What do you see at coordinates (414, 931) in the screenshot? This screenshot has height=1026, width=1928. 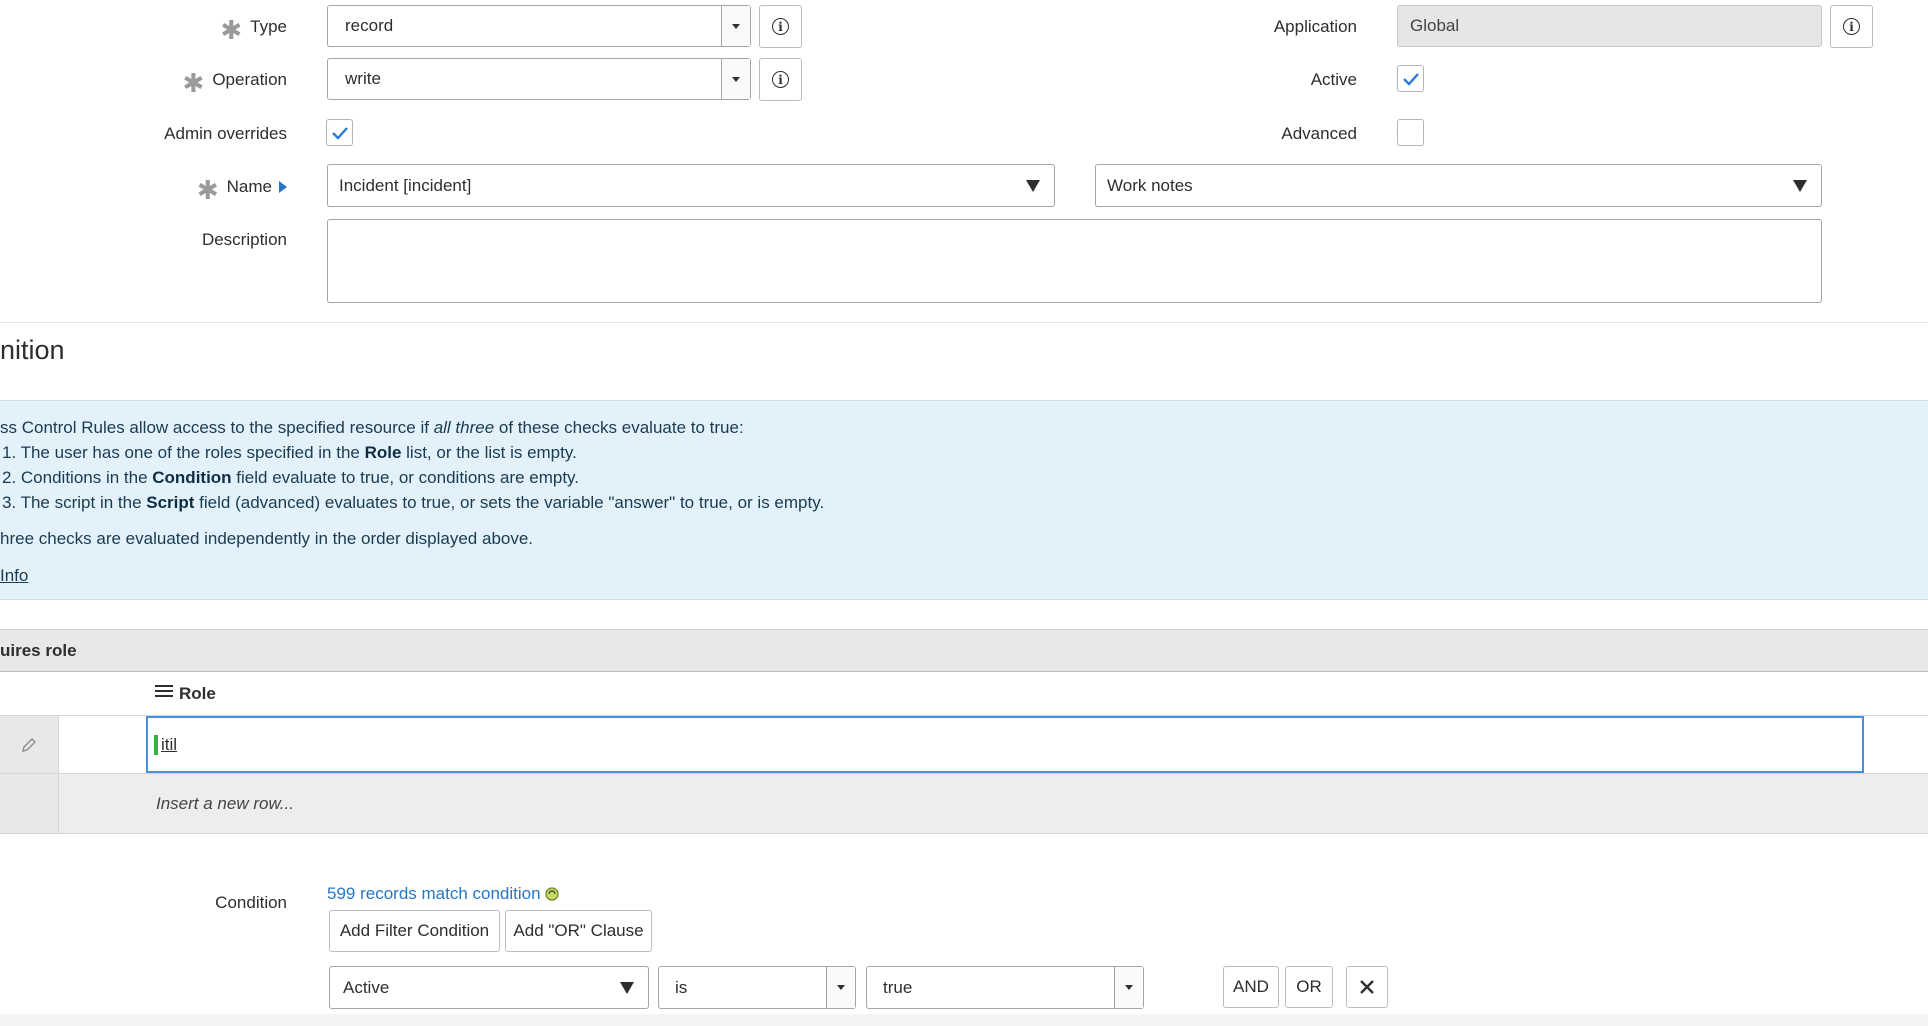 I see `add-filter-condition-button: Add Filter Condition` at bounding box center [414, 931].